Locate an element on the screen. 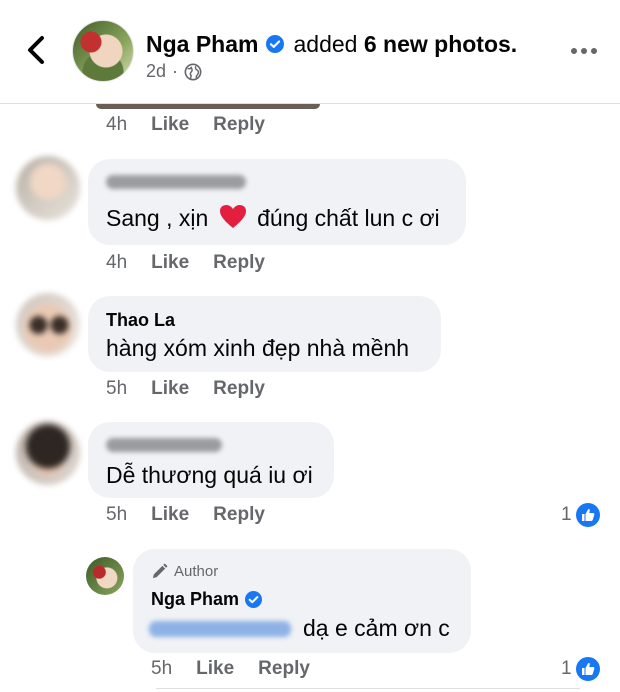  post-time: 2d is located at coordinates (156, 71).